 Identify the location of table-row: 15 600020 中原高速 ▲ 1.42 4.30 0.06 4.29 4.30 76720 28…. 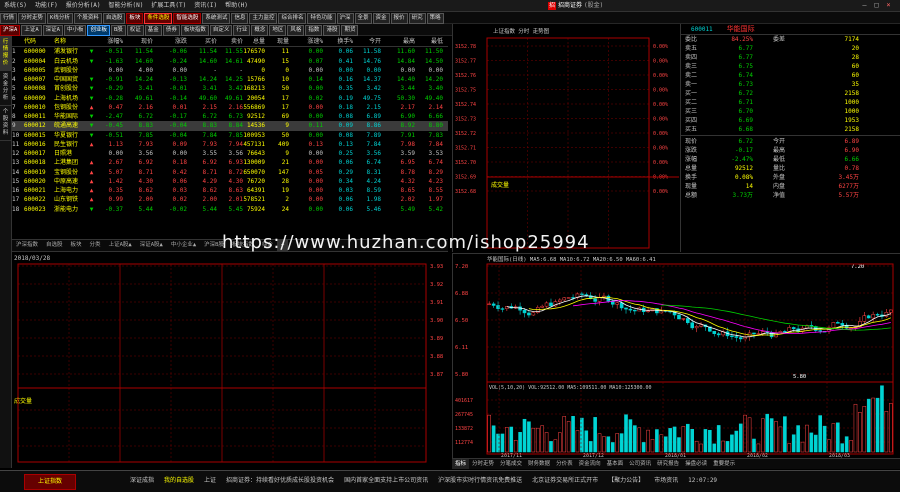
(230, 181).